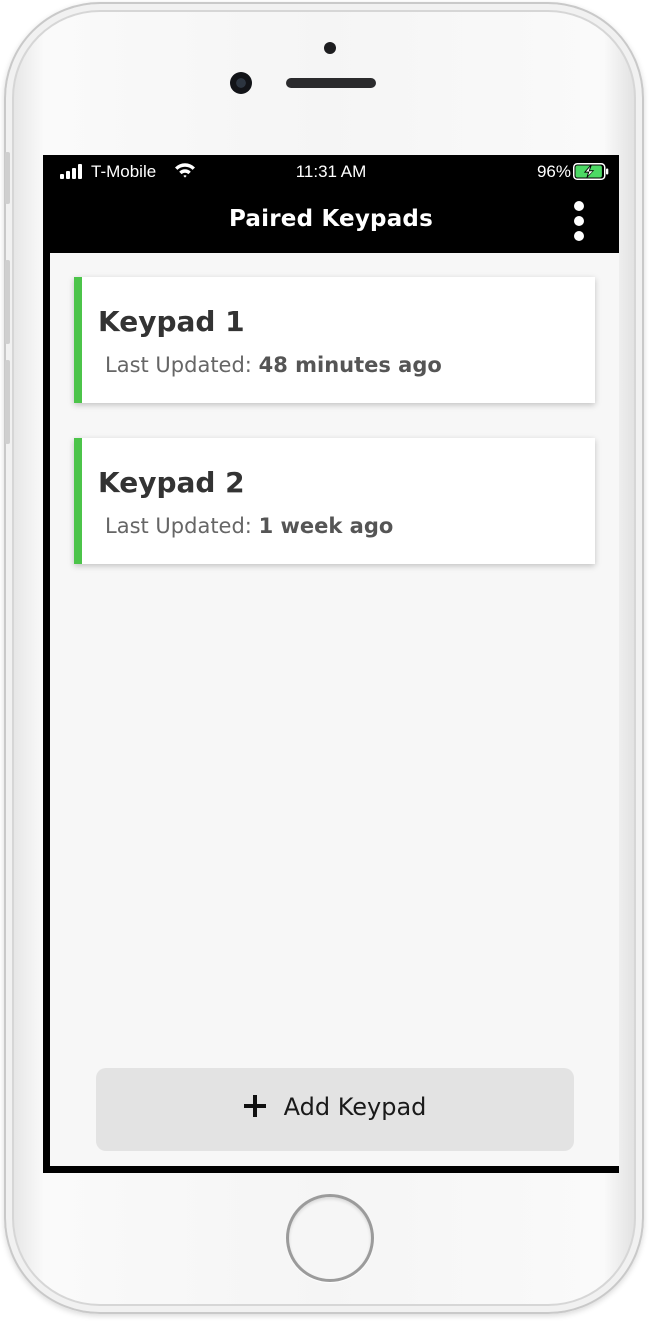 This screenshot has width=649, height=1321. Describe the element at coordinates (331, 83) in the screenshot. I see `earpiece-speaker` at that location.